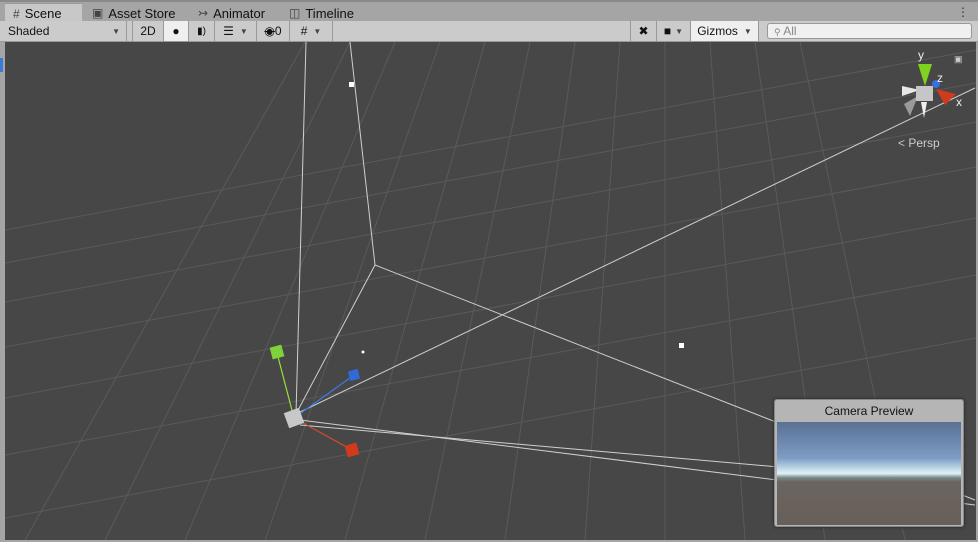  What do you see at coordinates (869, 411) in the screenshot?
I see `camera-preview-title: Camera Preview` at bounding box center [869, 411].